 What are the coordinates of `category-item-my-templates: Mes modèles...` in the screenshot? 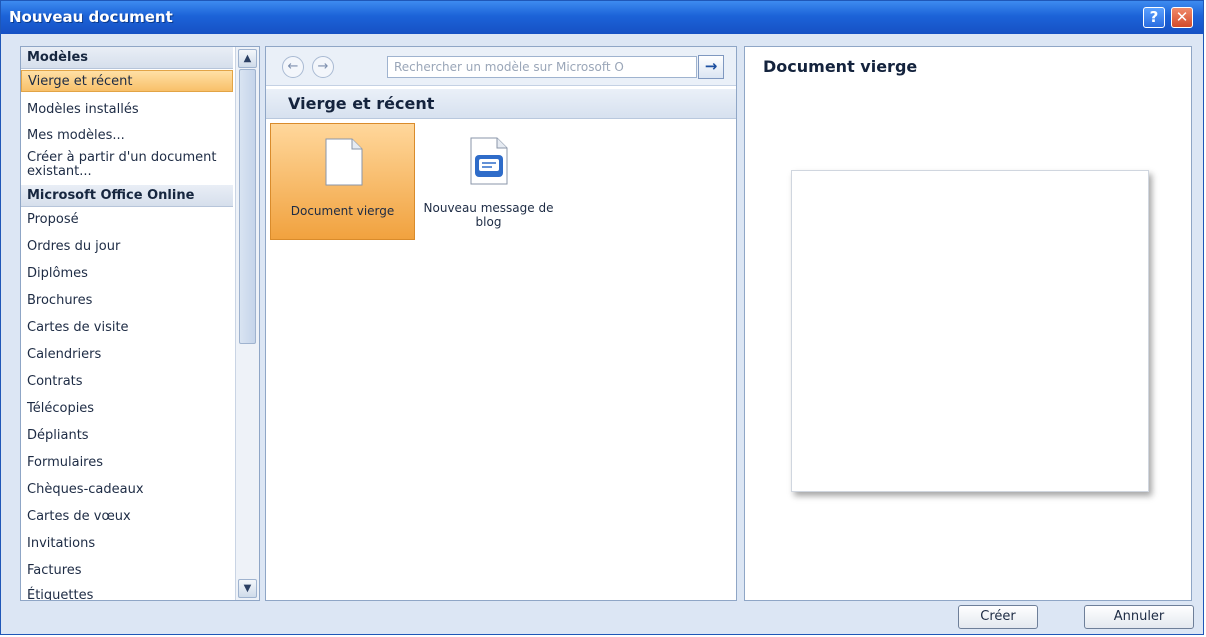 It's located at (127, 136).